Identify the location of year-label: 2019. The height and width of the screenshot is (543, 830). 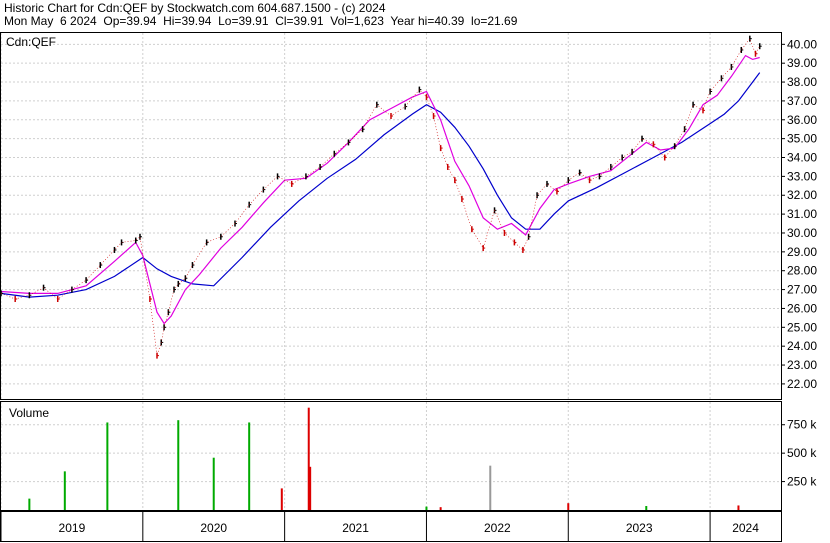
(72, 528).